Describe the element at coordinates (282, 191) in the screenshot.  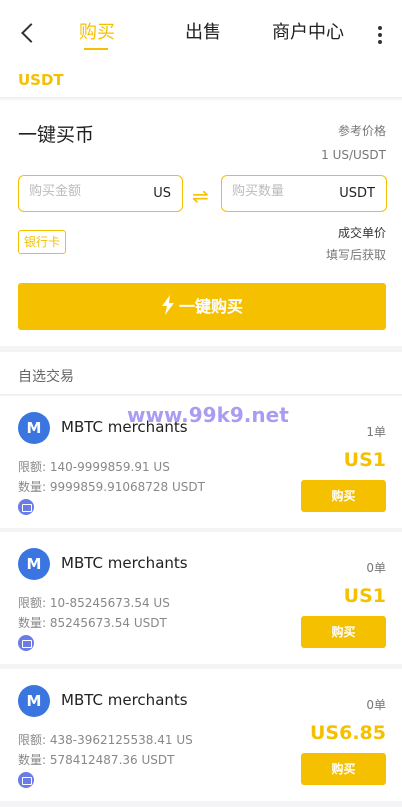
I see `quantity-input` at that location.